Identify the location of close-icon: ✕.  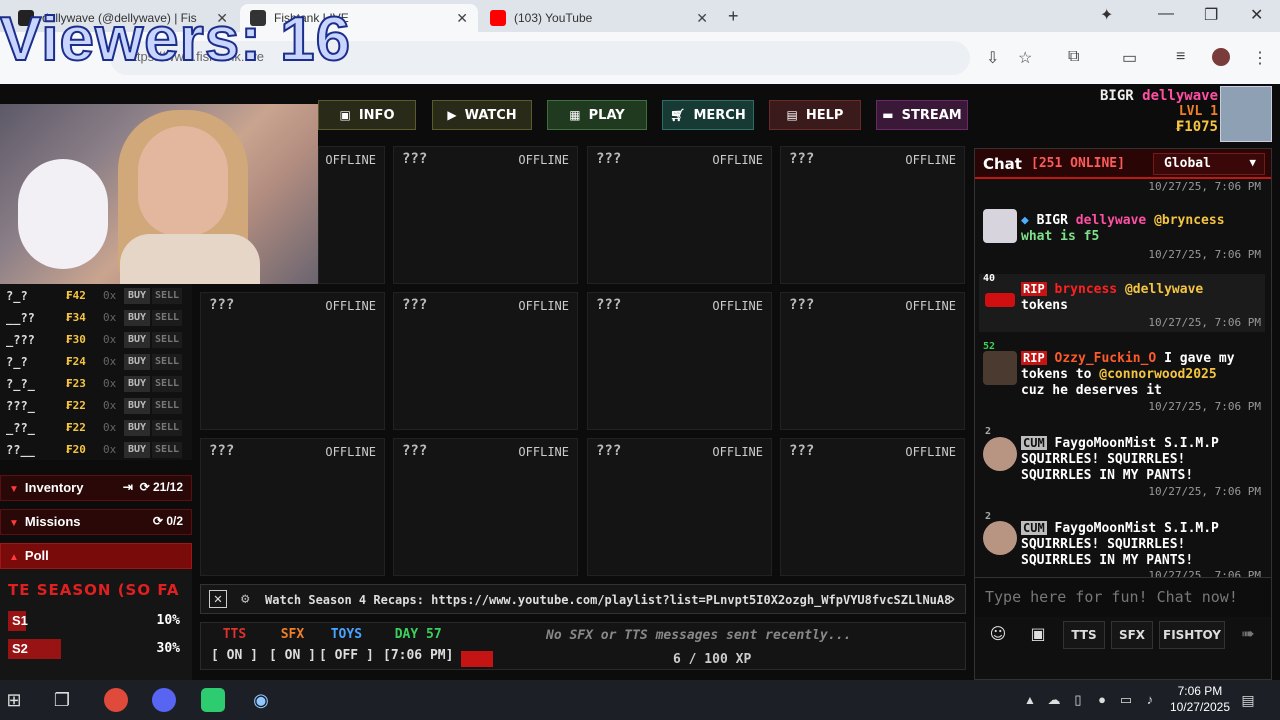
(218, 599).